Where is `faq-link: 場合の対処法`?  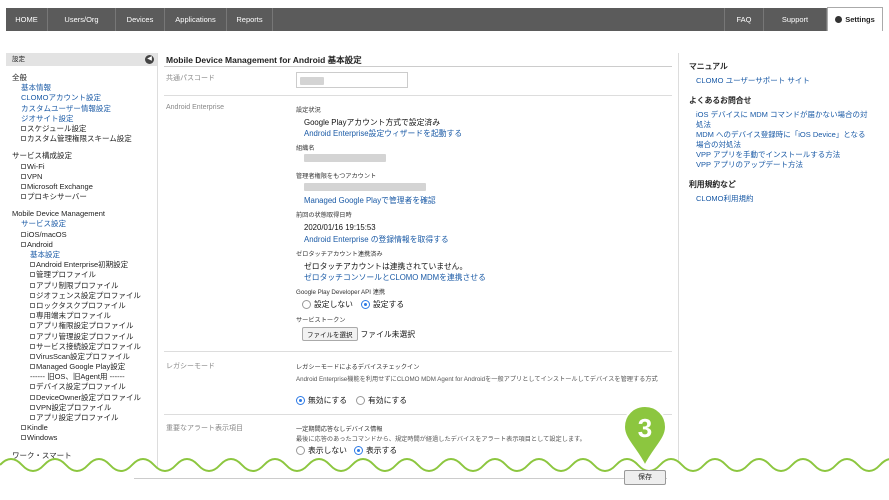
faq-link: 場合の対処法 is located at coordinates (789, 145).